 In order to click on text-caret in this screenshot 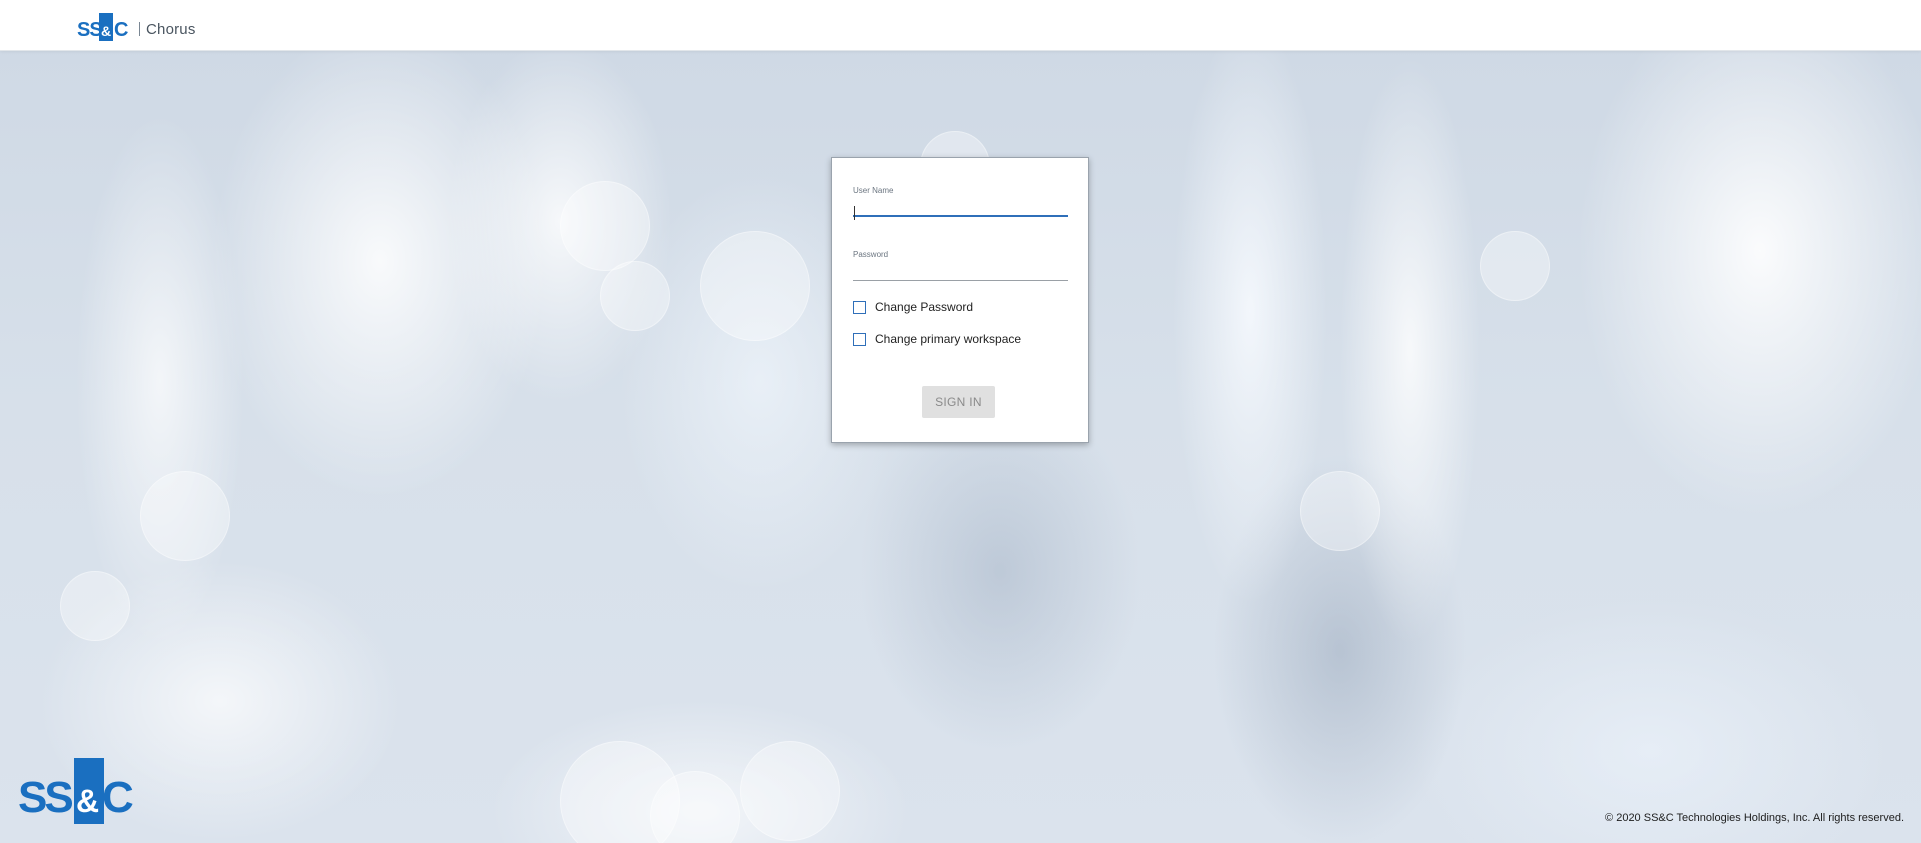, I will do `click(854, 213)`.